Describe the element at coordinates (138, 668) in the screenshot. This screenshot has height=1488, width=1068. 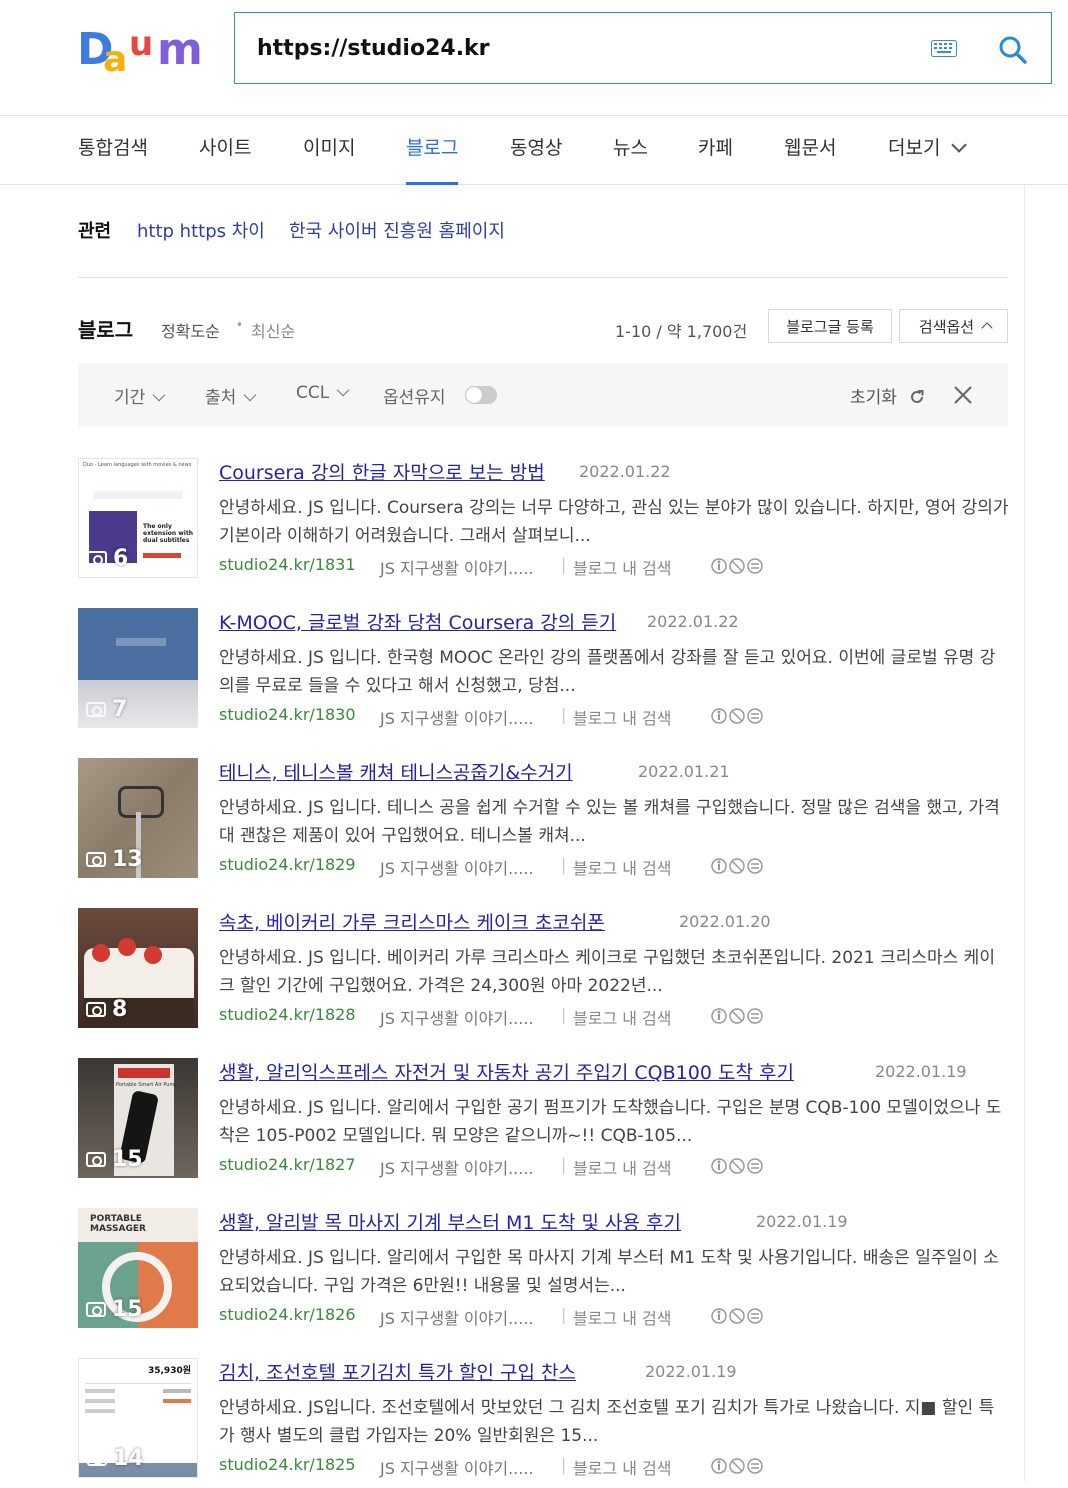
I see `thumbnail: 7` at that location.